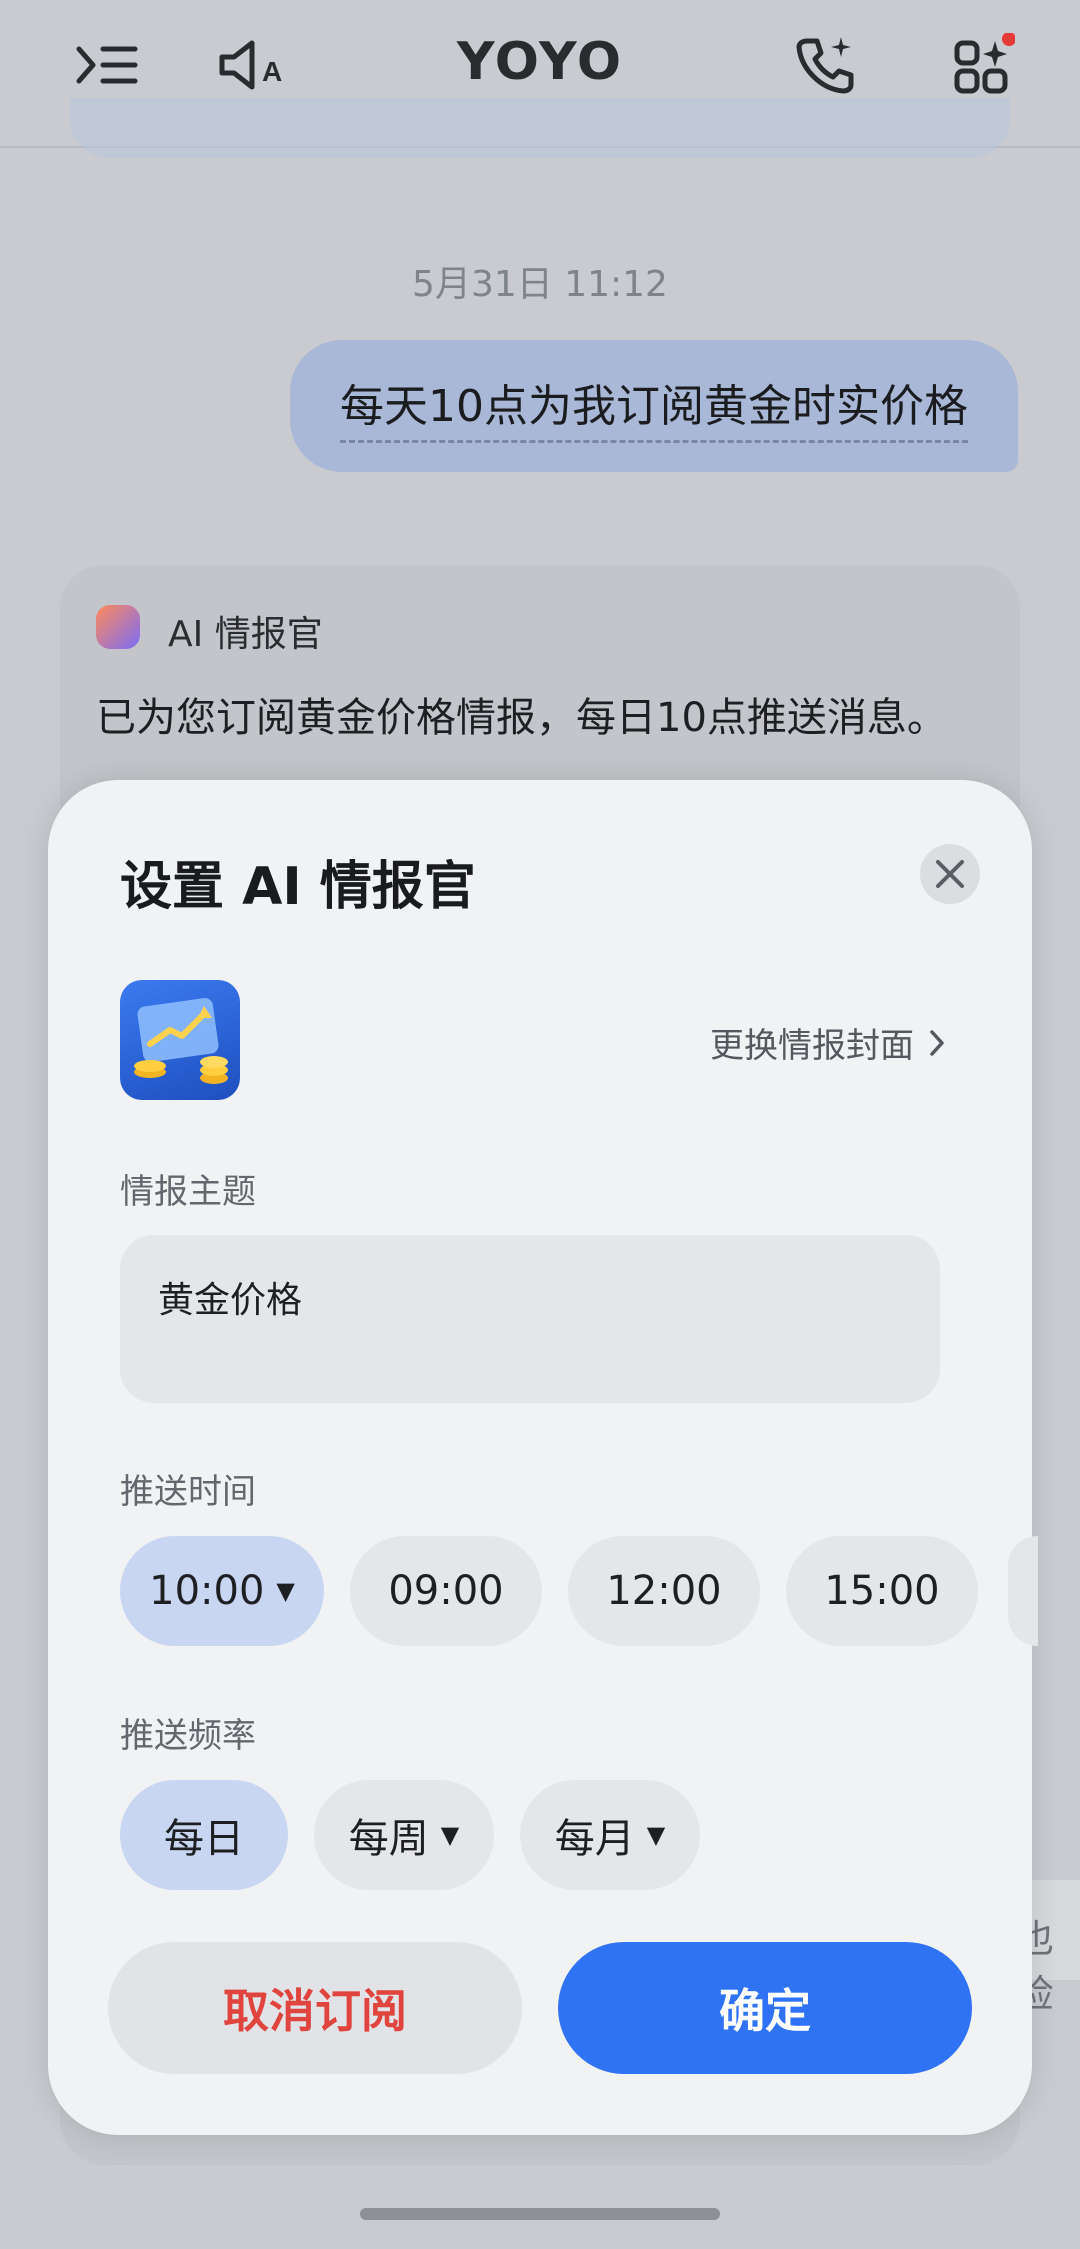  I want to click on time-option-label: 15:00, so click(882, 1591).